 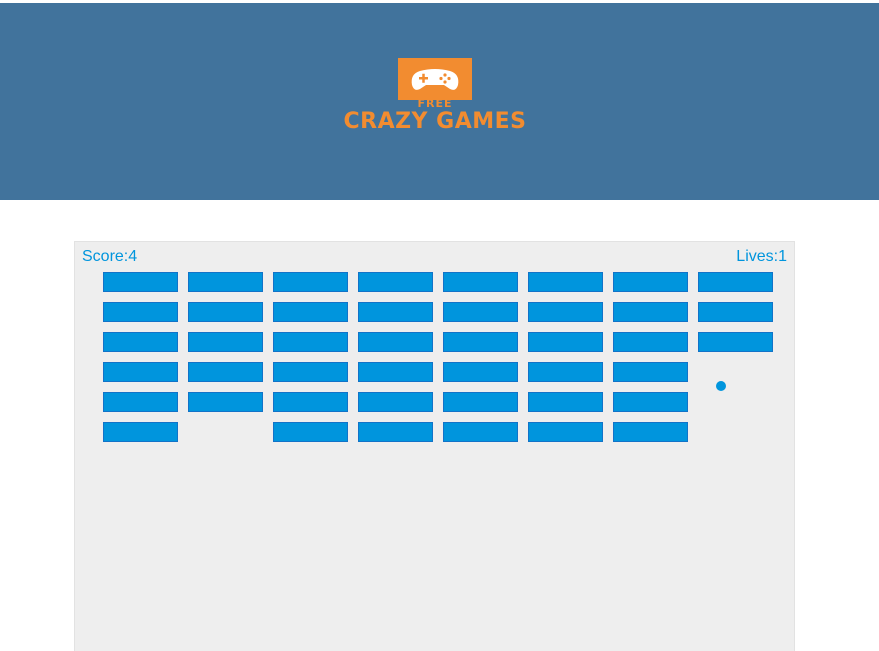 I want to click on lives-display: Lives:1, so click(x=761, y=256).